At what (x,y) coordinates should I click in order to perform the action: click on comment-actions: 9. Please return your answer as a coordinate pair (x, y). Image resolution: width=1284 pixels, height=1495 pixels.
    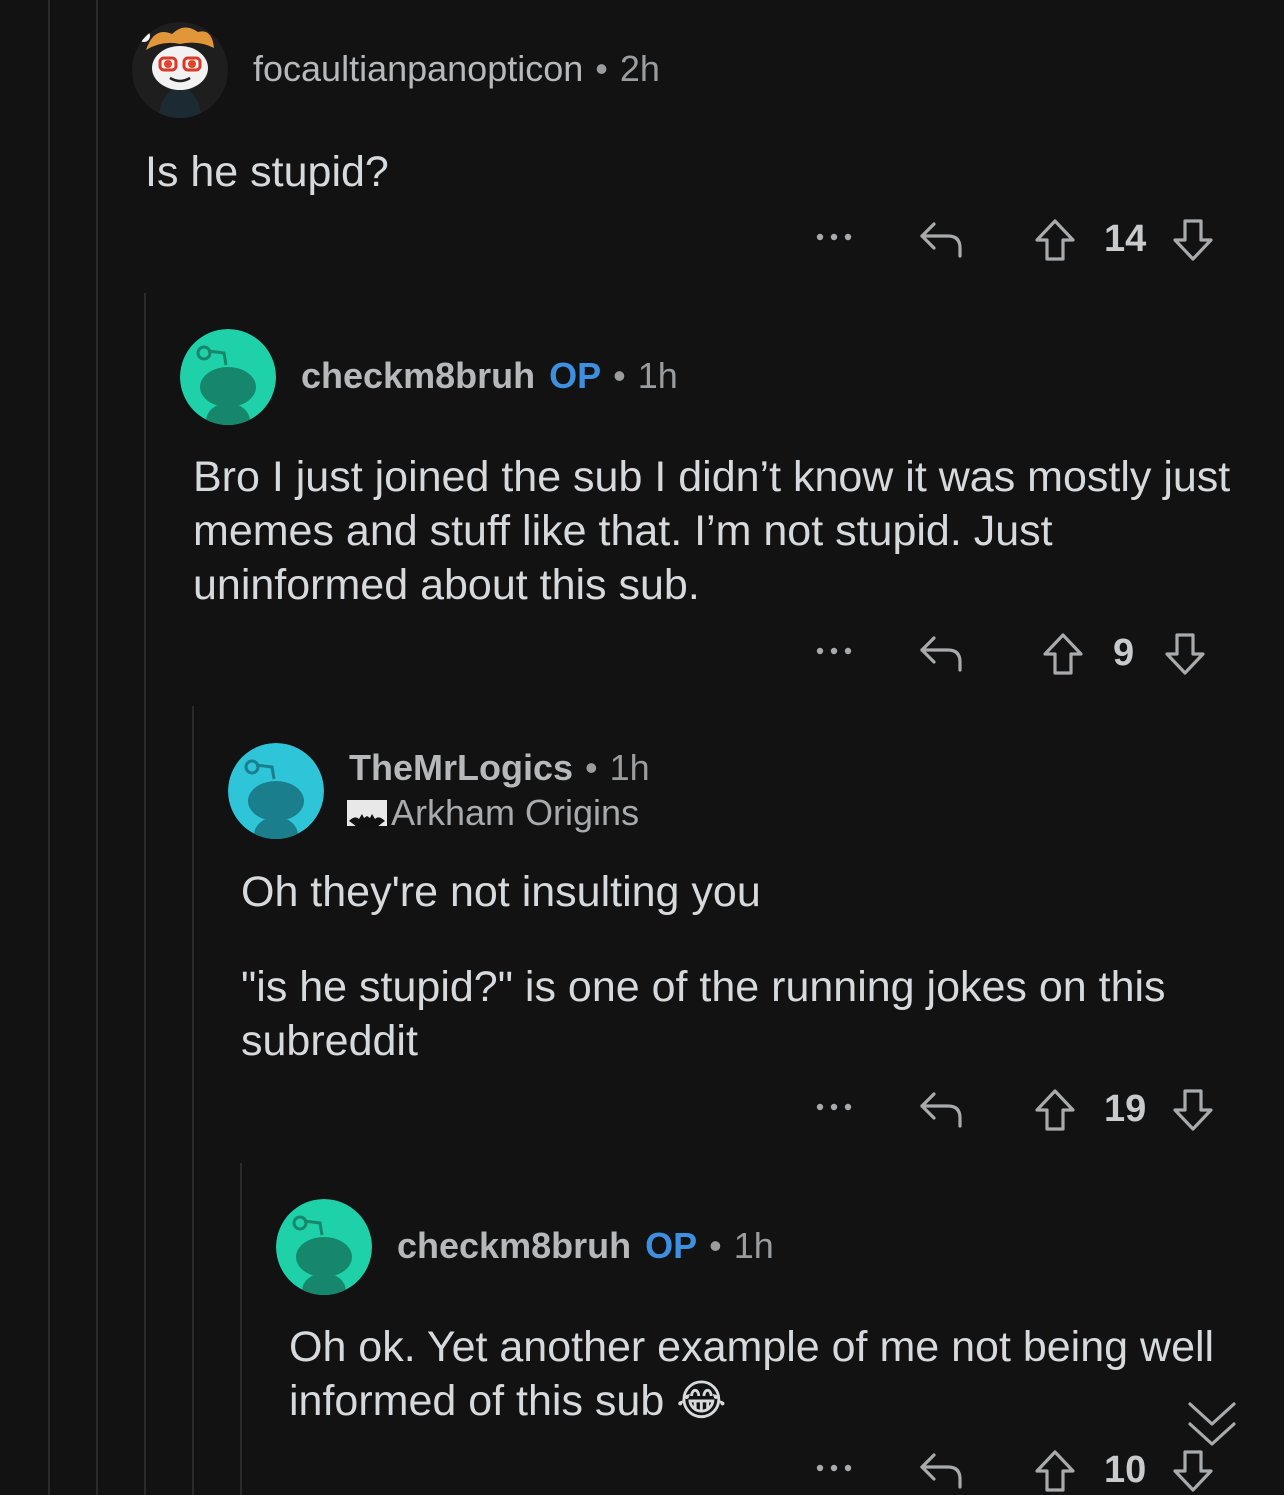
    Looking at the image, I should click on (1020, 653).